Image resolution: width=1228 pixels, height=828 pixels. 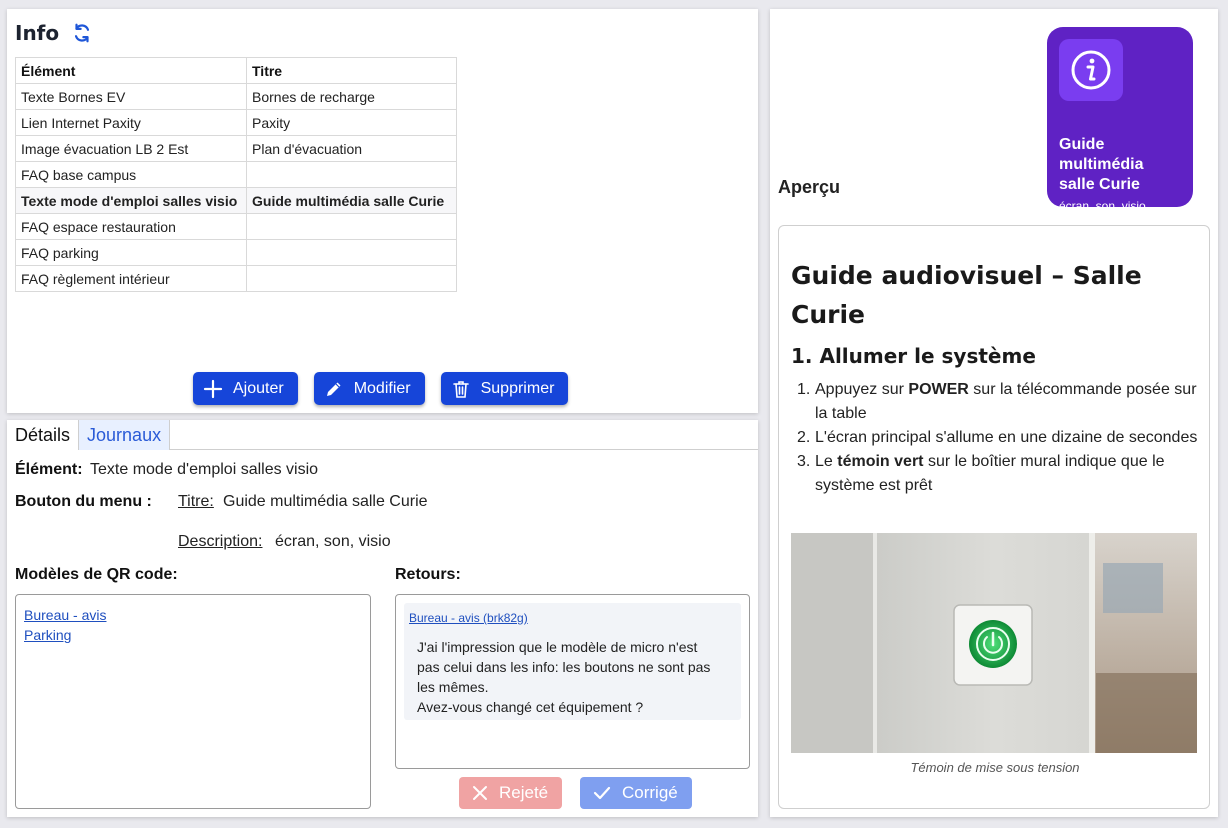 I want to click on menu-button-label: Bouton du menu :, so click(x=83, y=501).